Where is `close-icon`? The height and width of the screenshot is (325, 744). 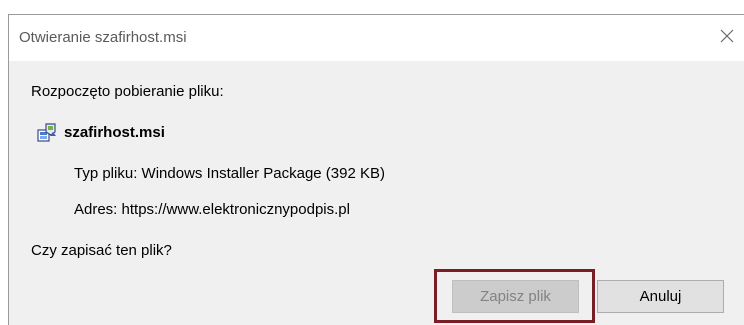
close-icon is located at coordinates (727, 36).